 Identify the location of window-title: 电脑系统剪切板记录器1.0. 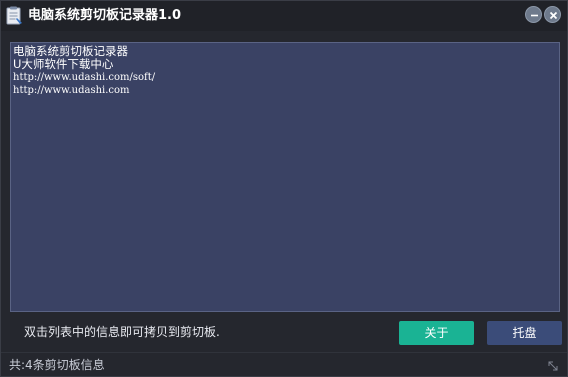
(105, 15).